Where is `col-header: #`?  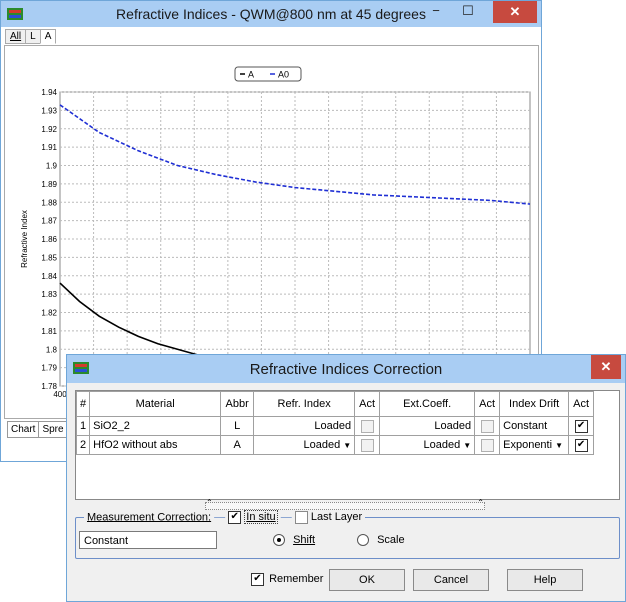 col-header: # is located at coordinates (83, 404).